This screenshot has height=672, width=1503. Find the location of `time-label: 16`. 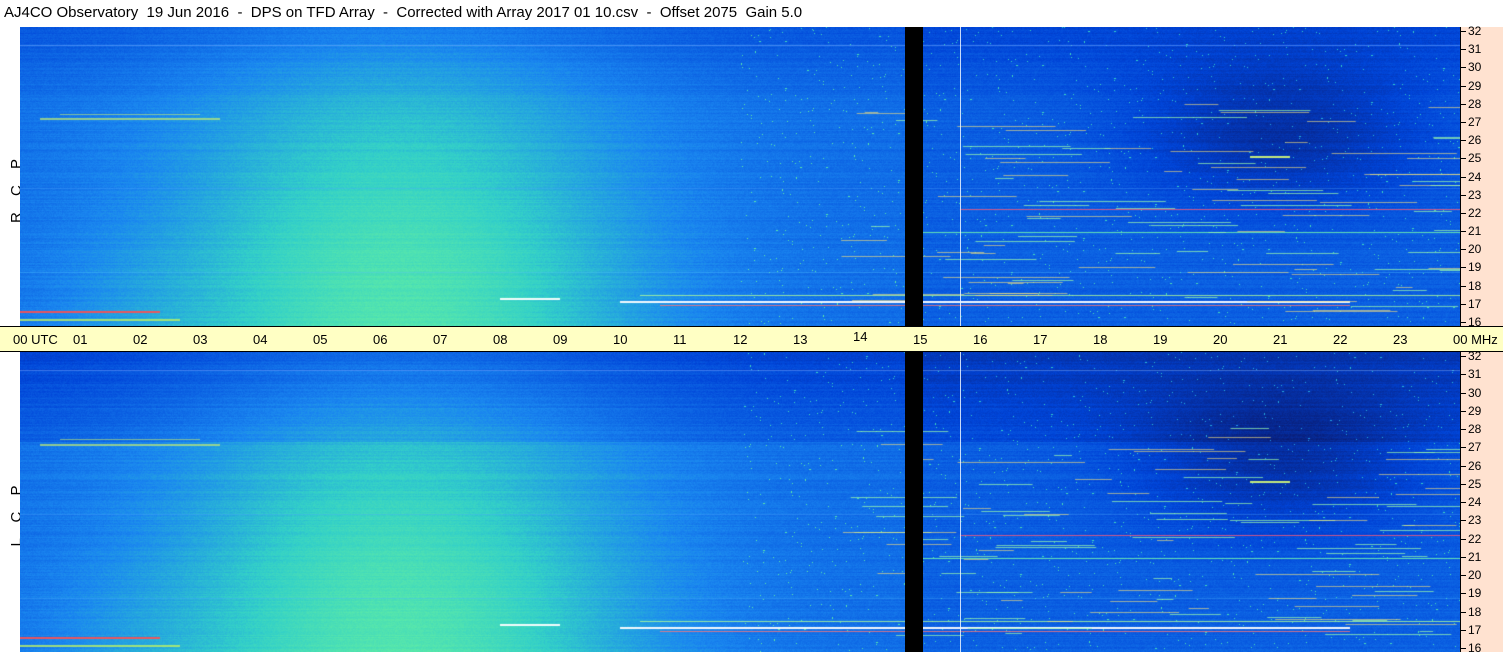

time-label: 16 is located at coordinates (980, 339).